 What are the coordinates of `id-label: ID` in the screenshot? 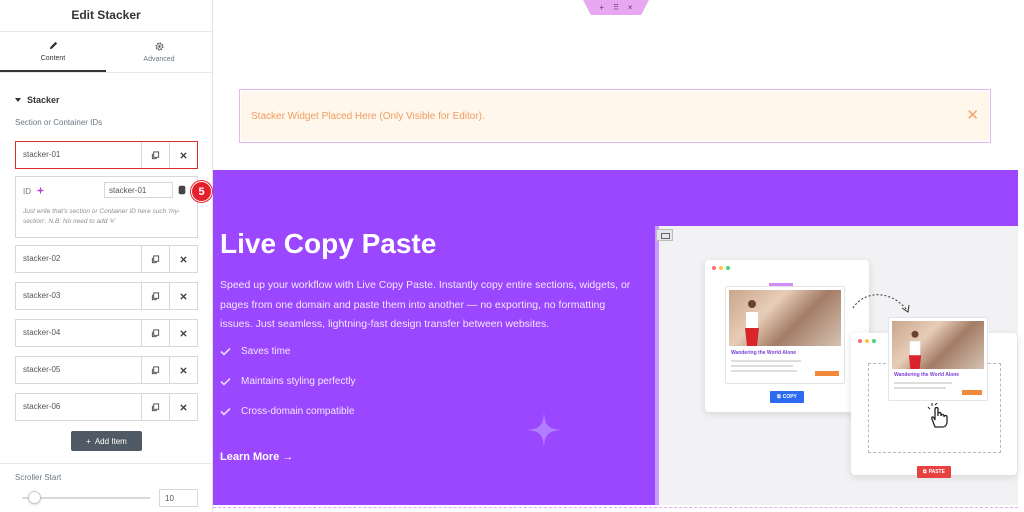 It's located at (27, 191).